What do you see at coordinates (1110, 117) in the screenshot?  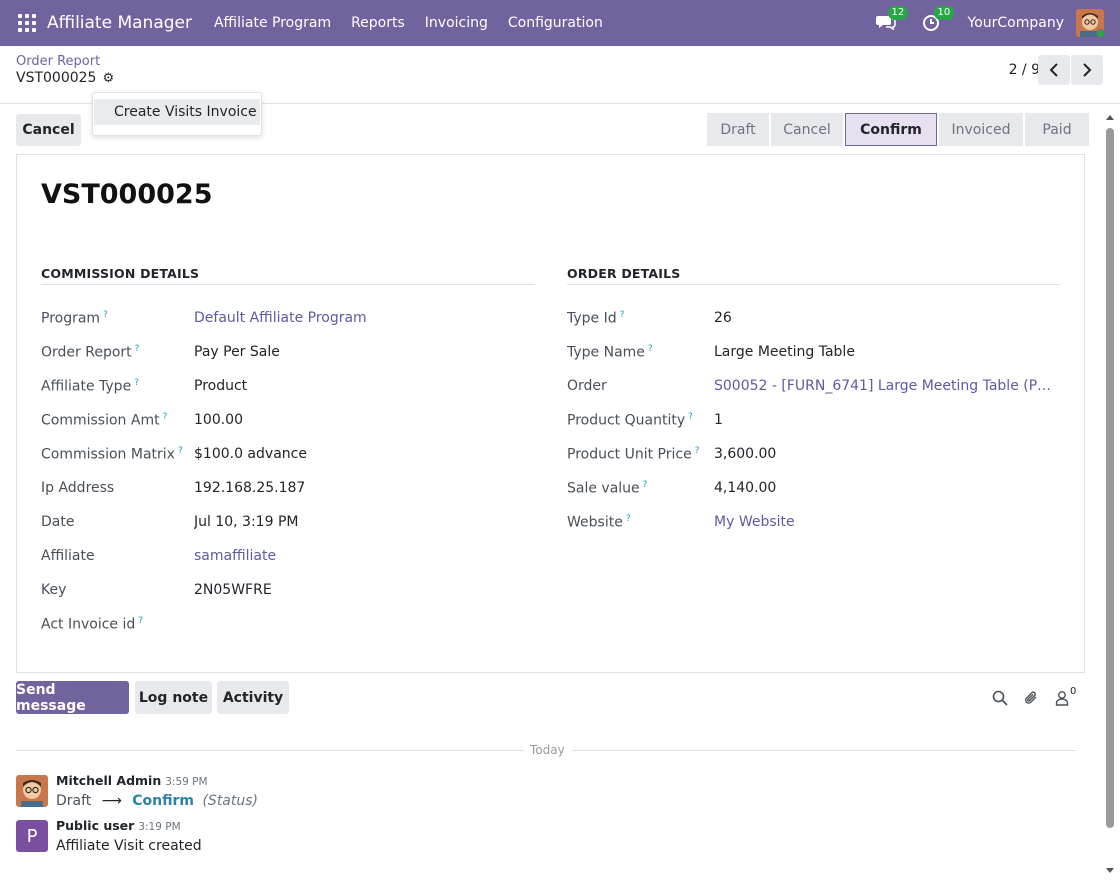 I see `scroll-up-arrow-icon` at bounding box center [1110, 117].